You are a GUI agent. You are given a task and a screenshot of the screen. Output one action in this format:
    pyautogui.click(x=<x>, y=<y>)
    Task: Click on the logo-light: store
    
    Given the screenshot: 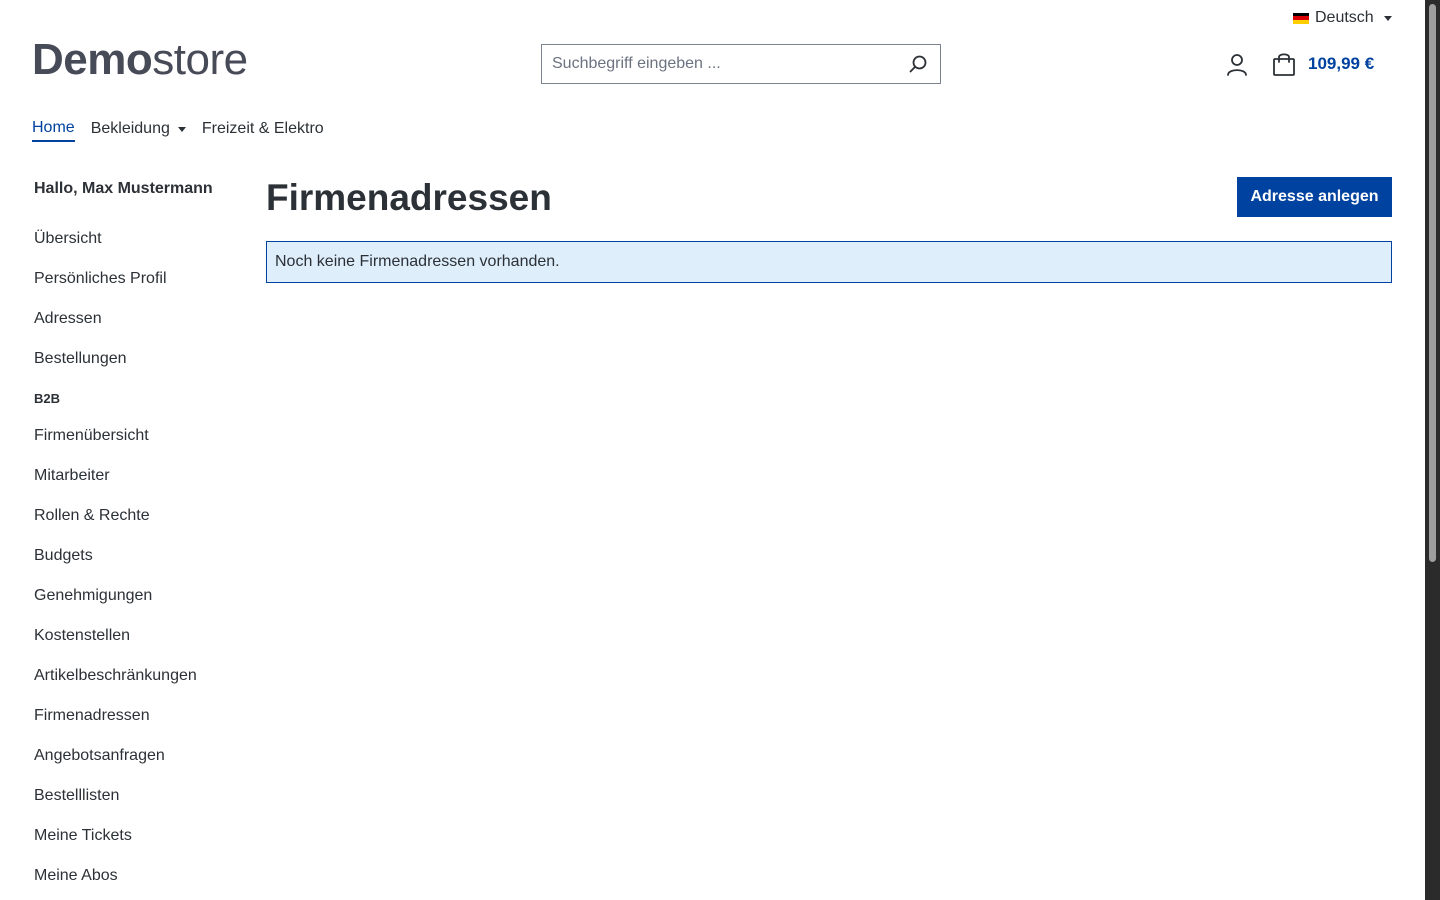 What is the action you would take?
    pyautogui.click(x=200, y=59)
    